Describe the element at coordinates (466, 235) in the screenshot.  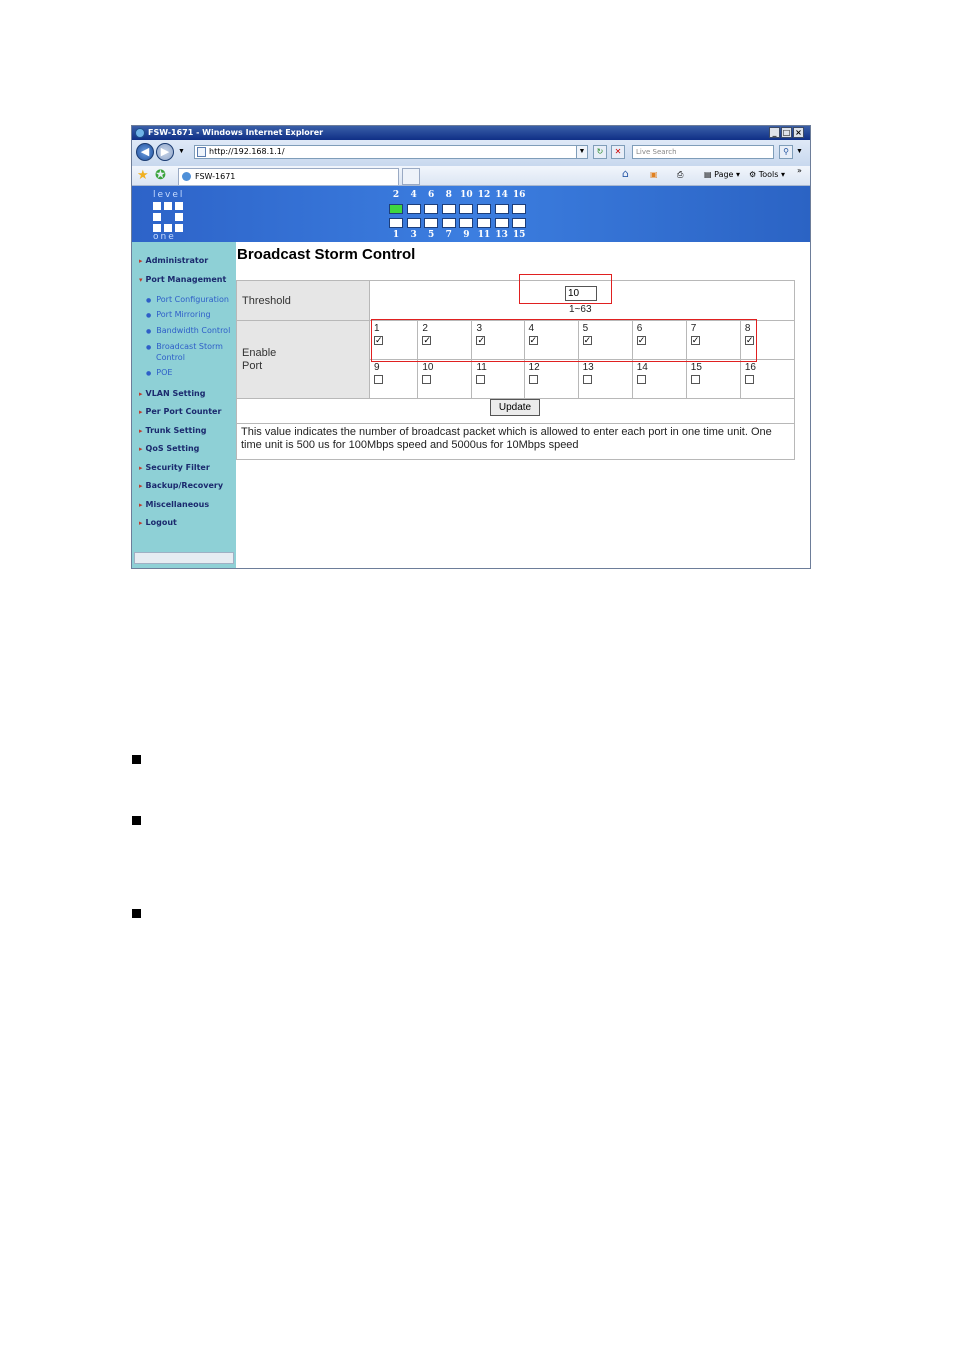
I see `port-number-label: 9` at that location.